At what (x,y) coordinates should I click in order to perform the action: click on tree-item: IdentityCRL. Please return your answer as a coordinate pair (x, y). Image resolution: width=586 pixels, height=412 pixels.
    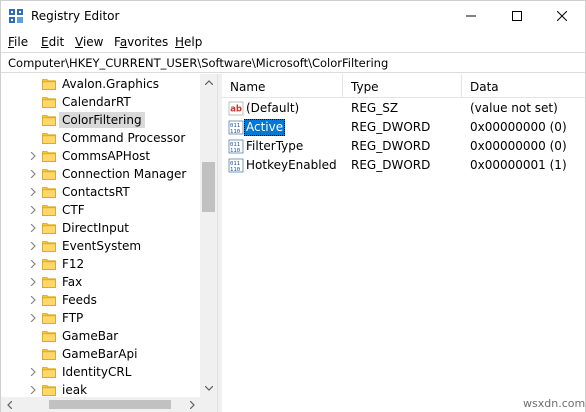
    Looking at the image, I should click on (101, 372).